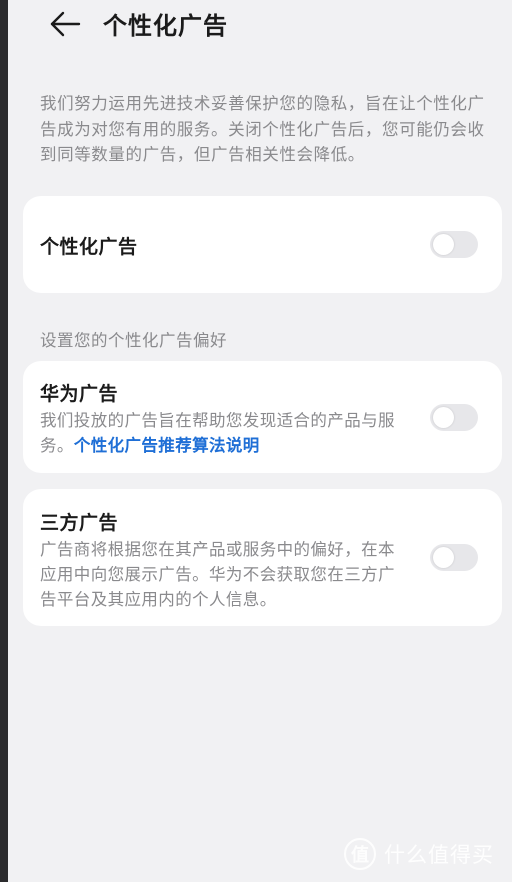 The width and height of the screenshot is (512, 882). What do you see at coordinates (133, 340) in the screenshot?
I see `section-label: 设置您的个性化广告偏好` at bounding box center [133, 340].